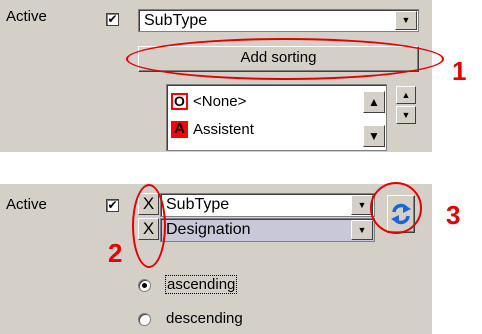 Image resolution: width=482 pixels, height=334 pixels. Describe the element at coordinates (115, 253) in the screenshot. I see `callout-number-2: 2` at that location.